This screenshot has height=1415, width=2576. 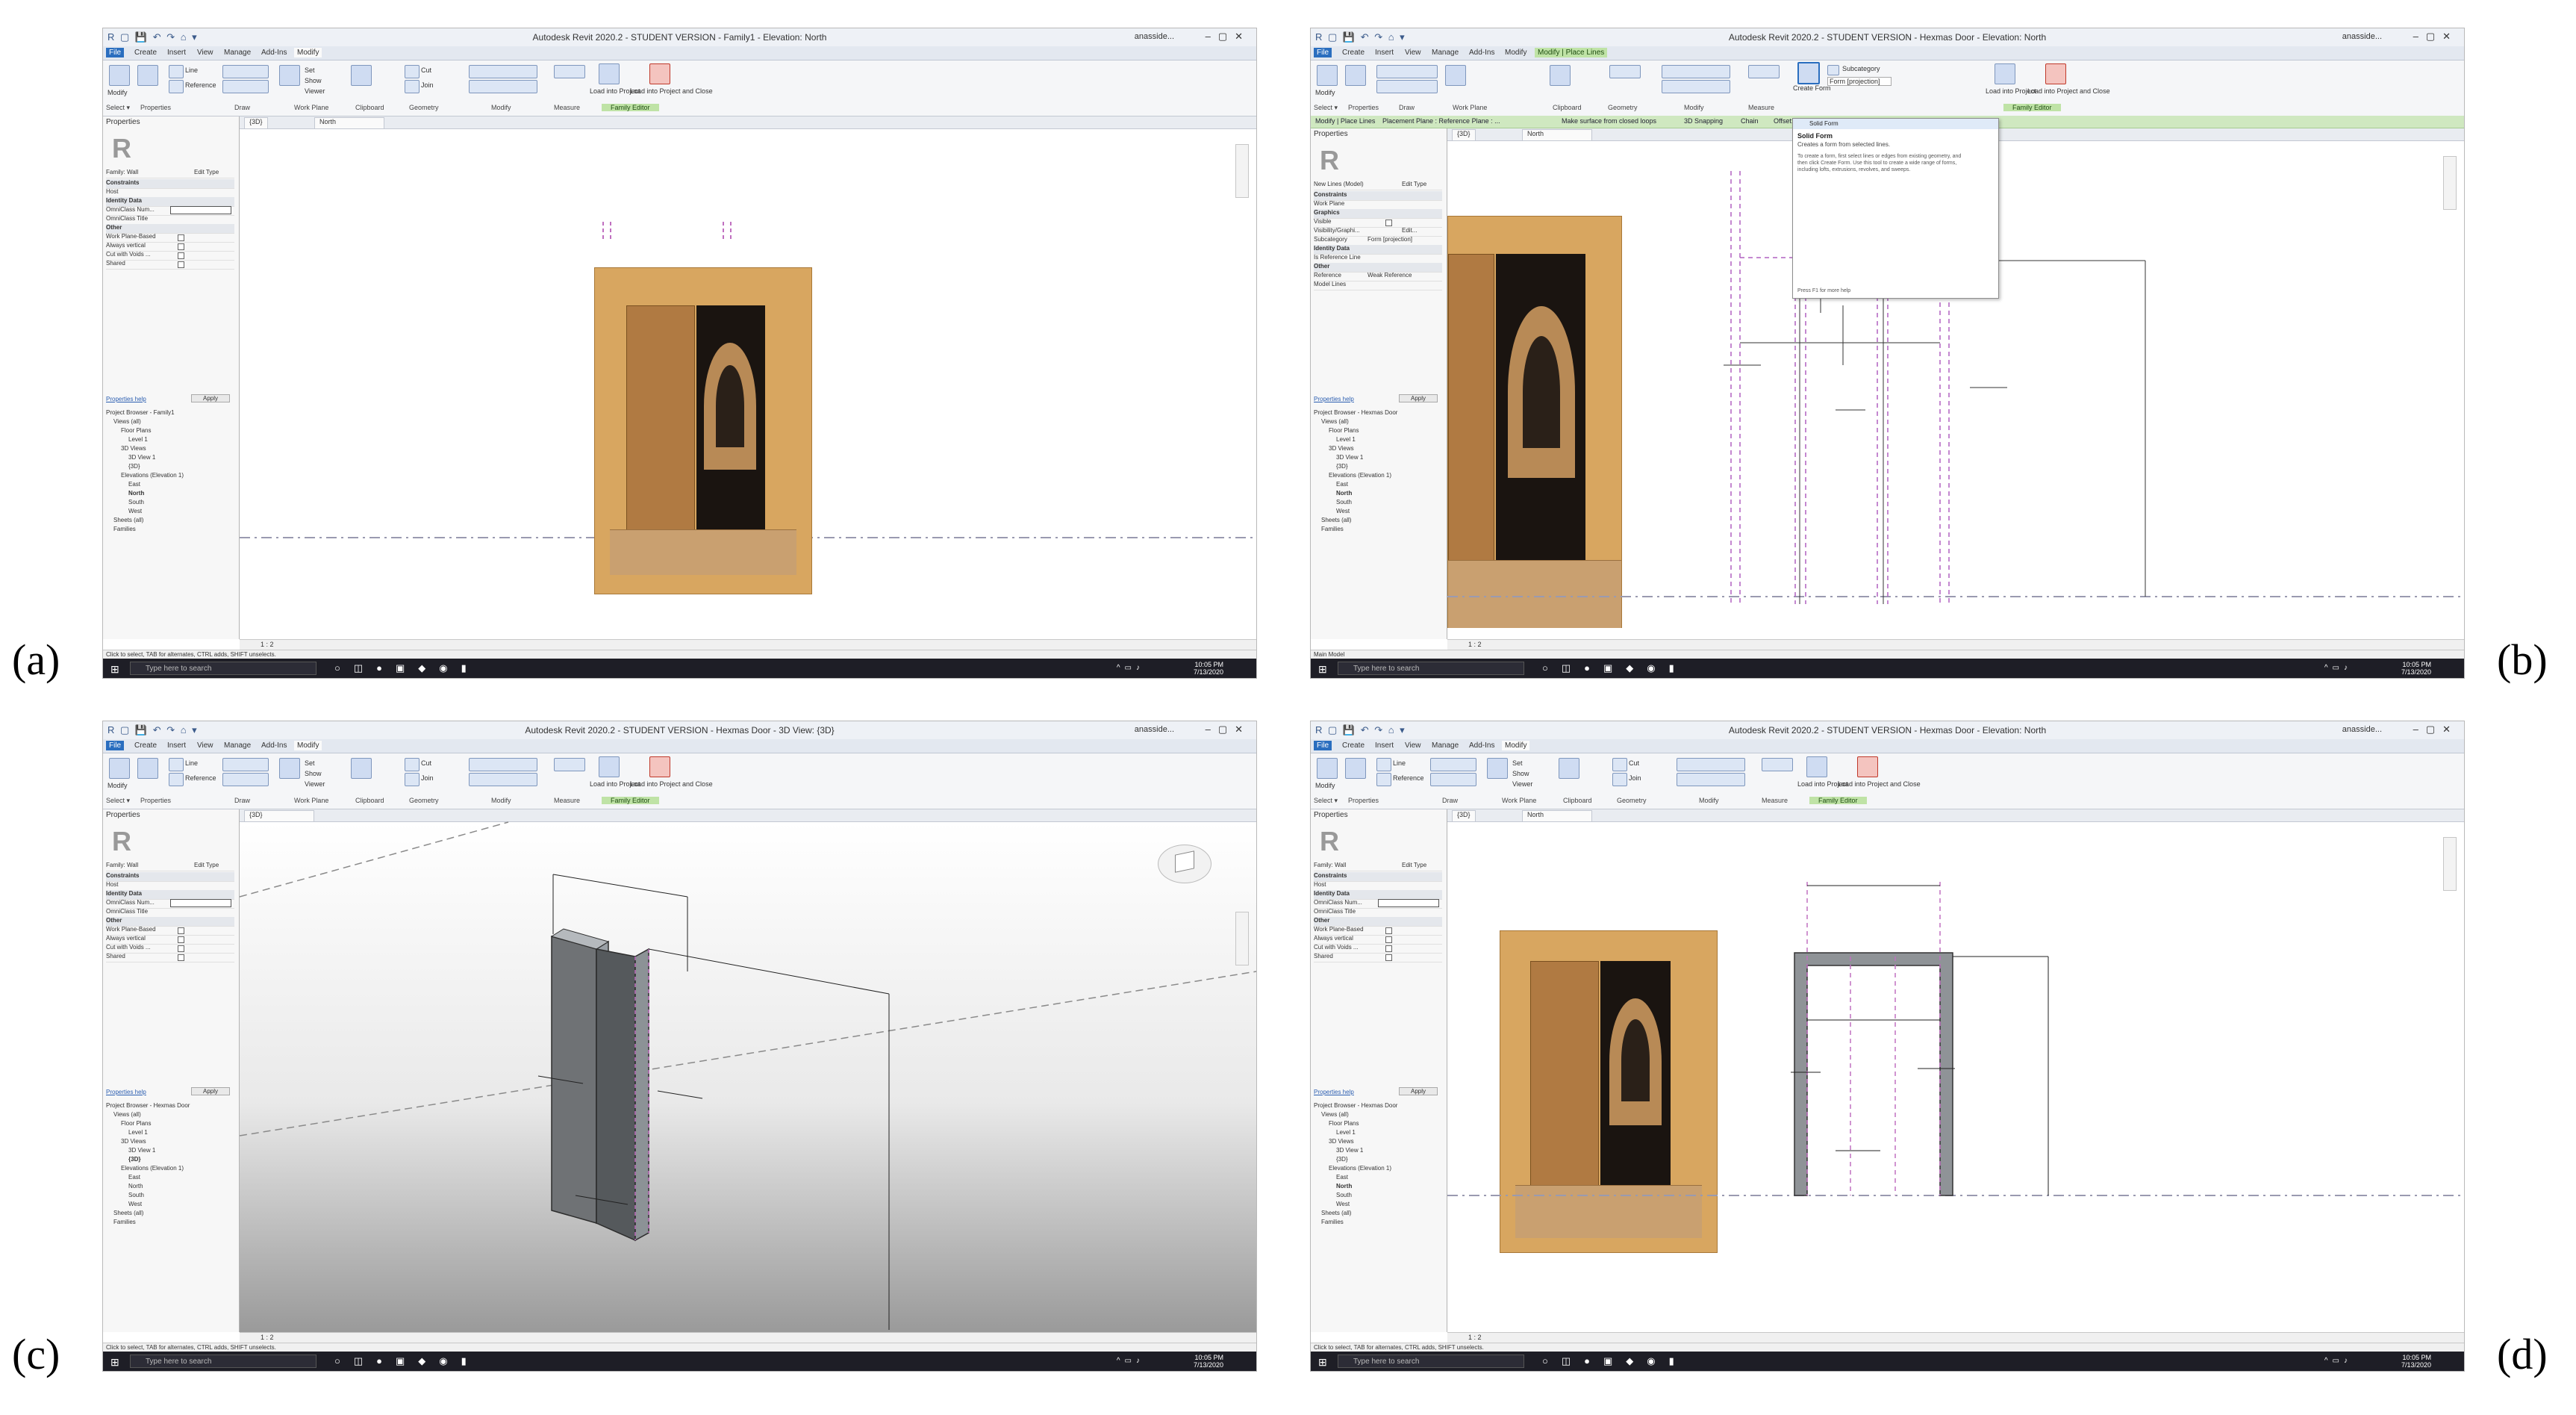 What do you see at coordinates (1184, 864) in the screenshot?
I see `viewcube-icon` at bounding box center [1184, 864].